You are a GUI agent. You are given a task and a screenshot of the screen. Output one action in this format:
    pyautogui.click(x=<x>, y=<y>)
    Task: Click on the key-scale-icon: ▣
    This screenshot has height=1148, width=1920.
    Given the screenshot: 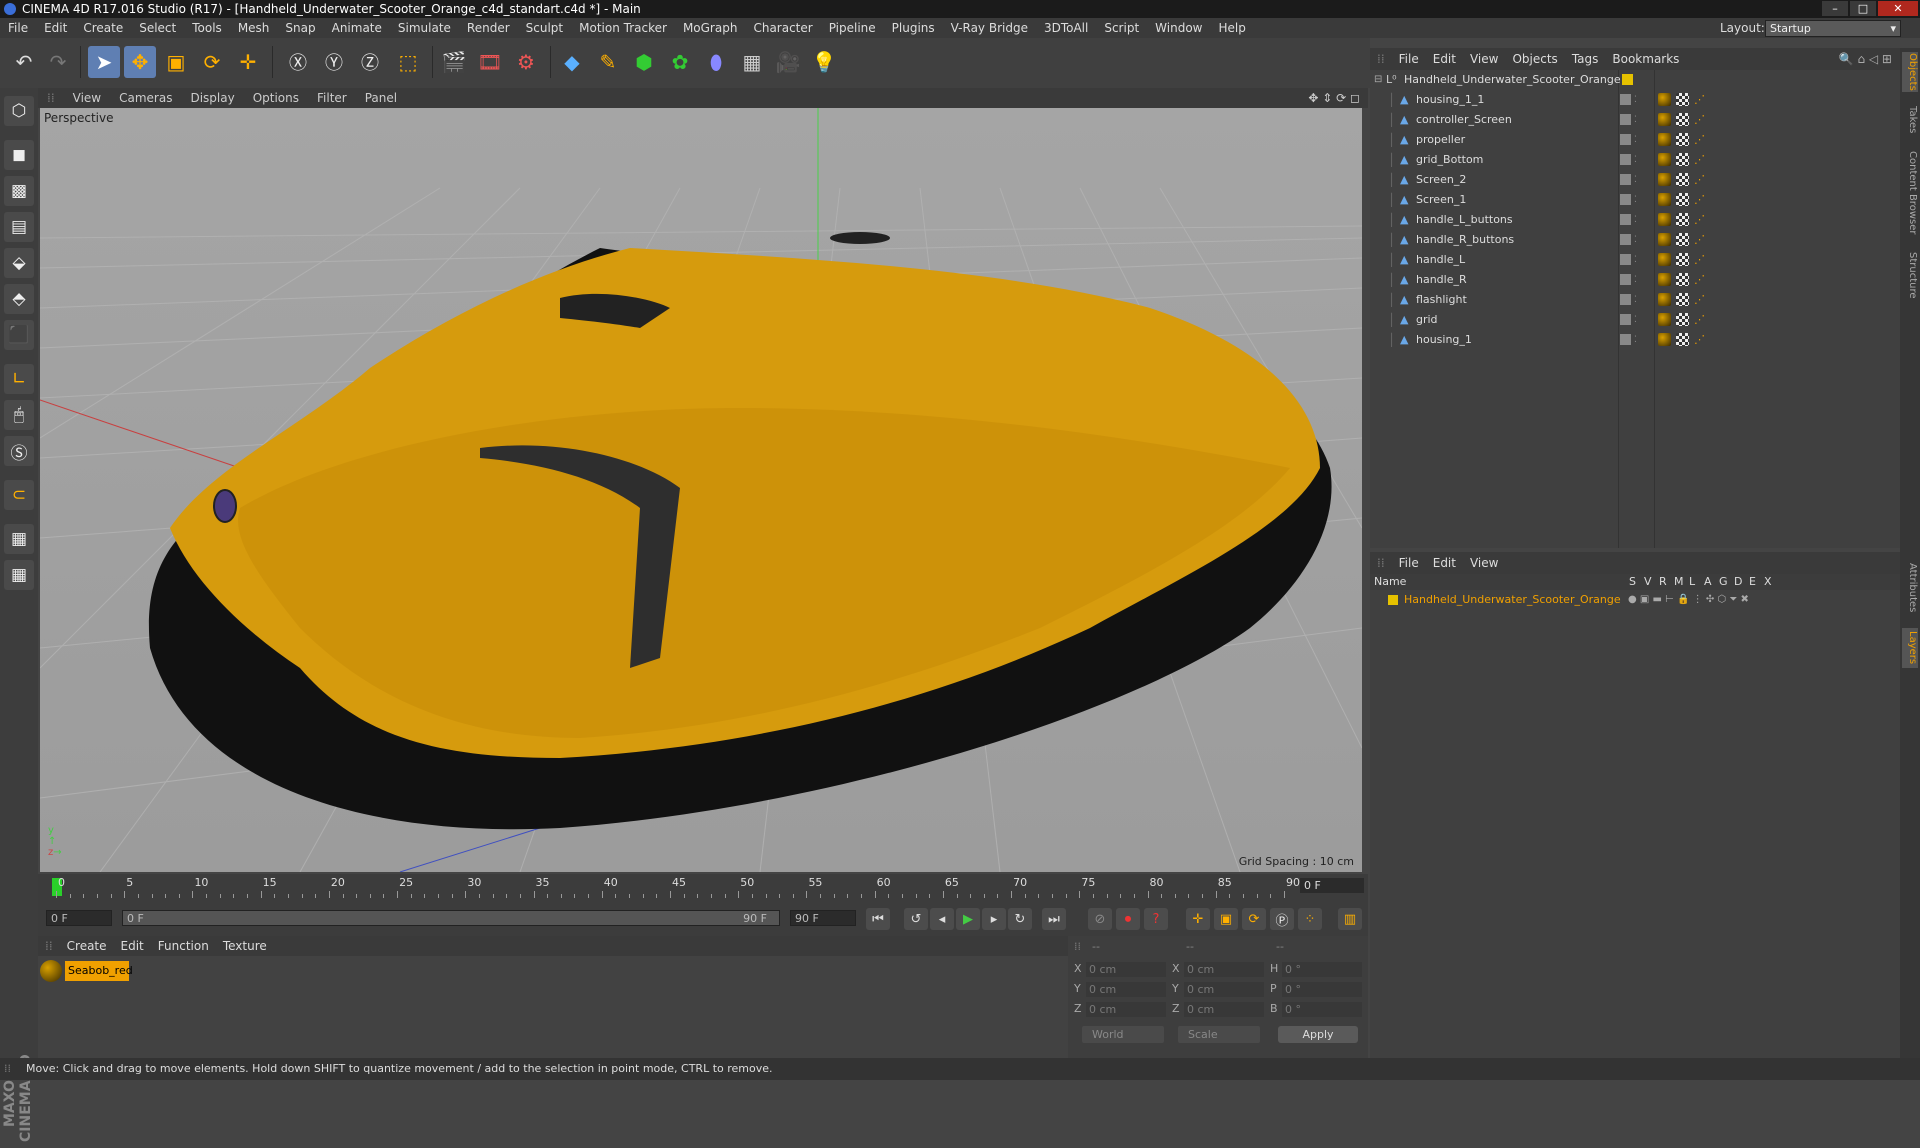 What is the action you would take?
    pyautogui.click(x=1226, y=919)
    